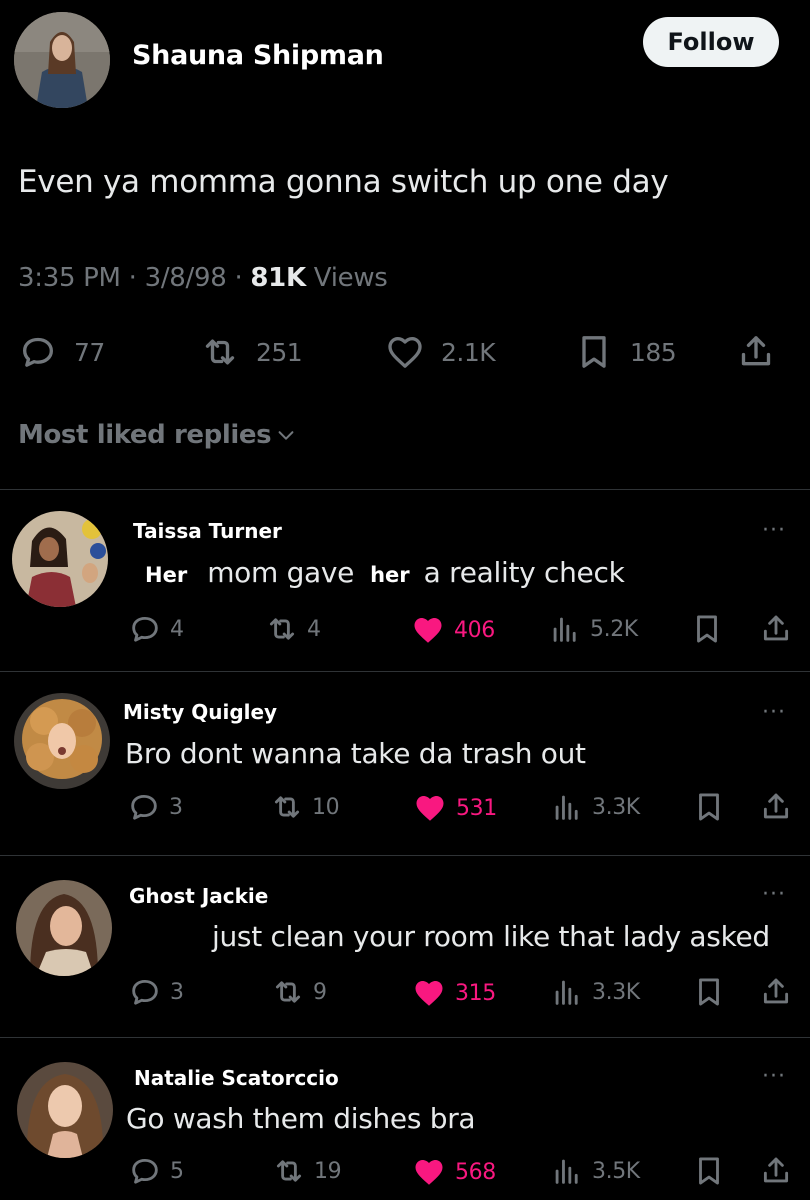 The width and height of the screenshot is (810, 1200). What do you see at coordinates (177, 629) in the screenshot?
I see `reply-count: 4` at bounding box center [177, 629].